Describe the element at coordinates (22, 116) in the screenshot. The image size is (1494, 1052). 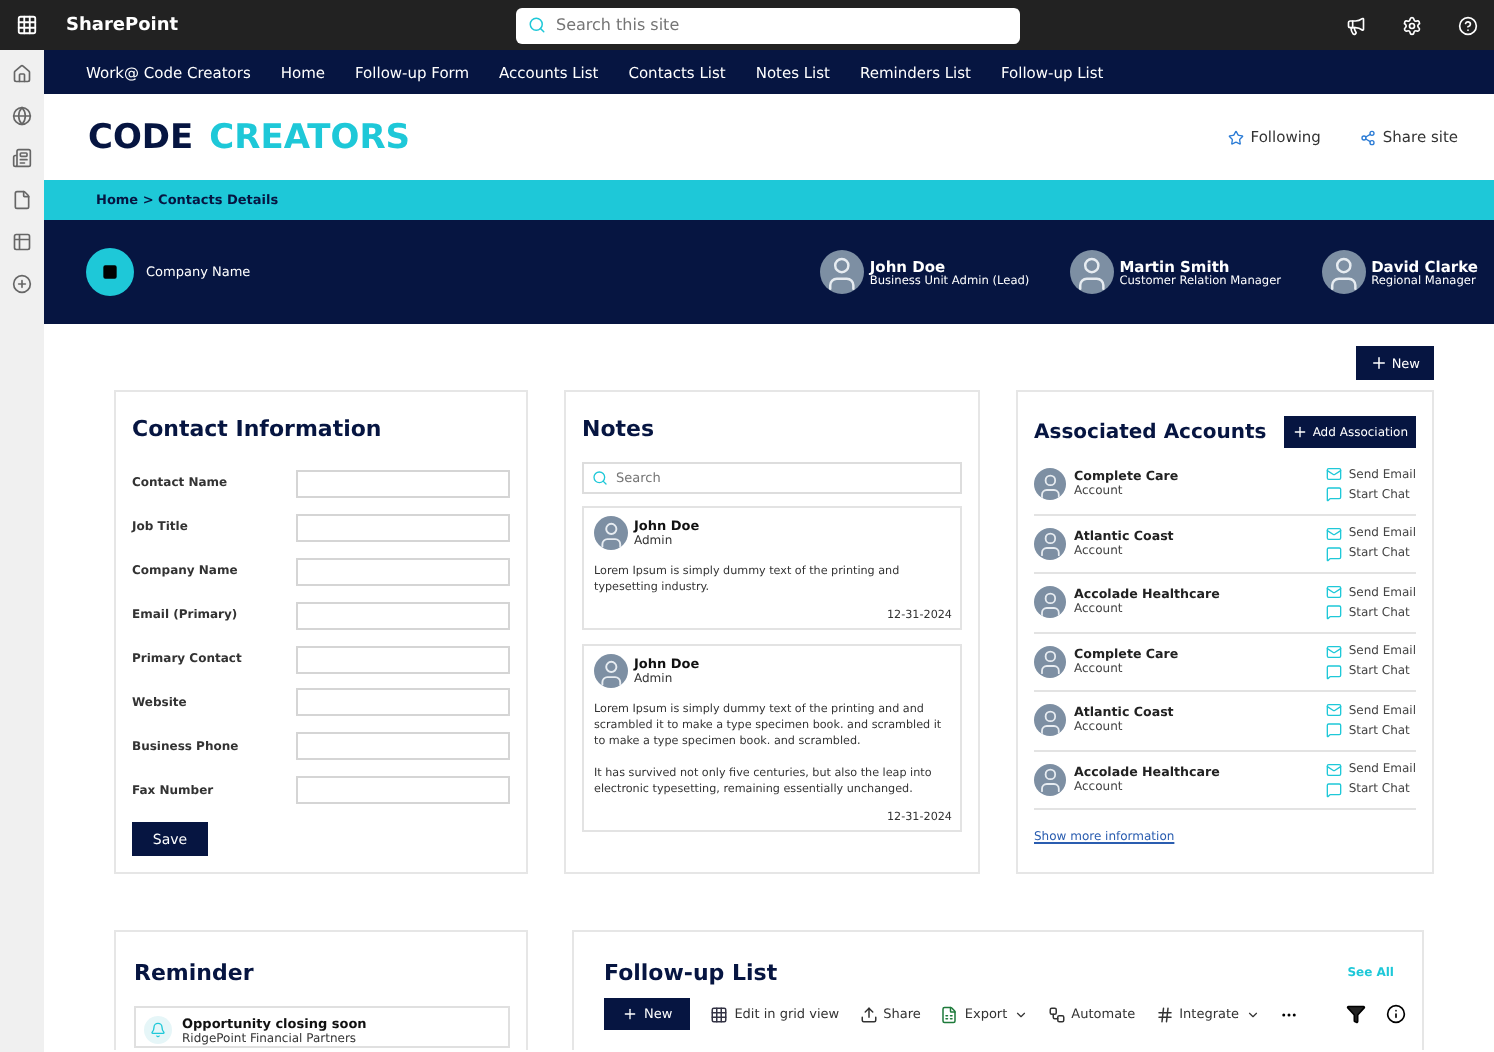
I see `globe-icon` at that location.